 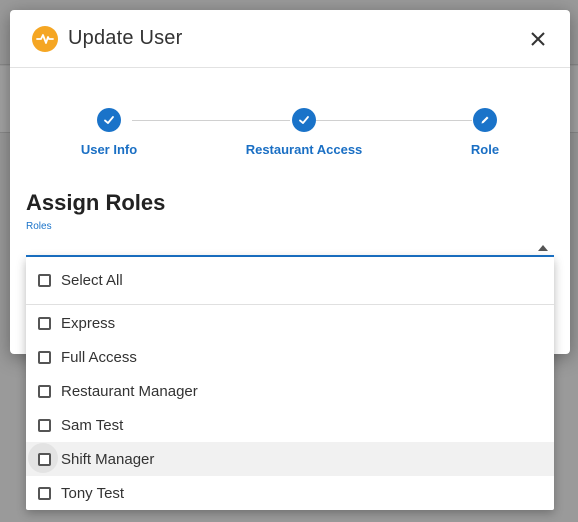 What do you see at coordinates (290, 425) in the screenshot?
I see `role-option-sam-test: Sam Test` at bounding box center [290, 425].